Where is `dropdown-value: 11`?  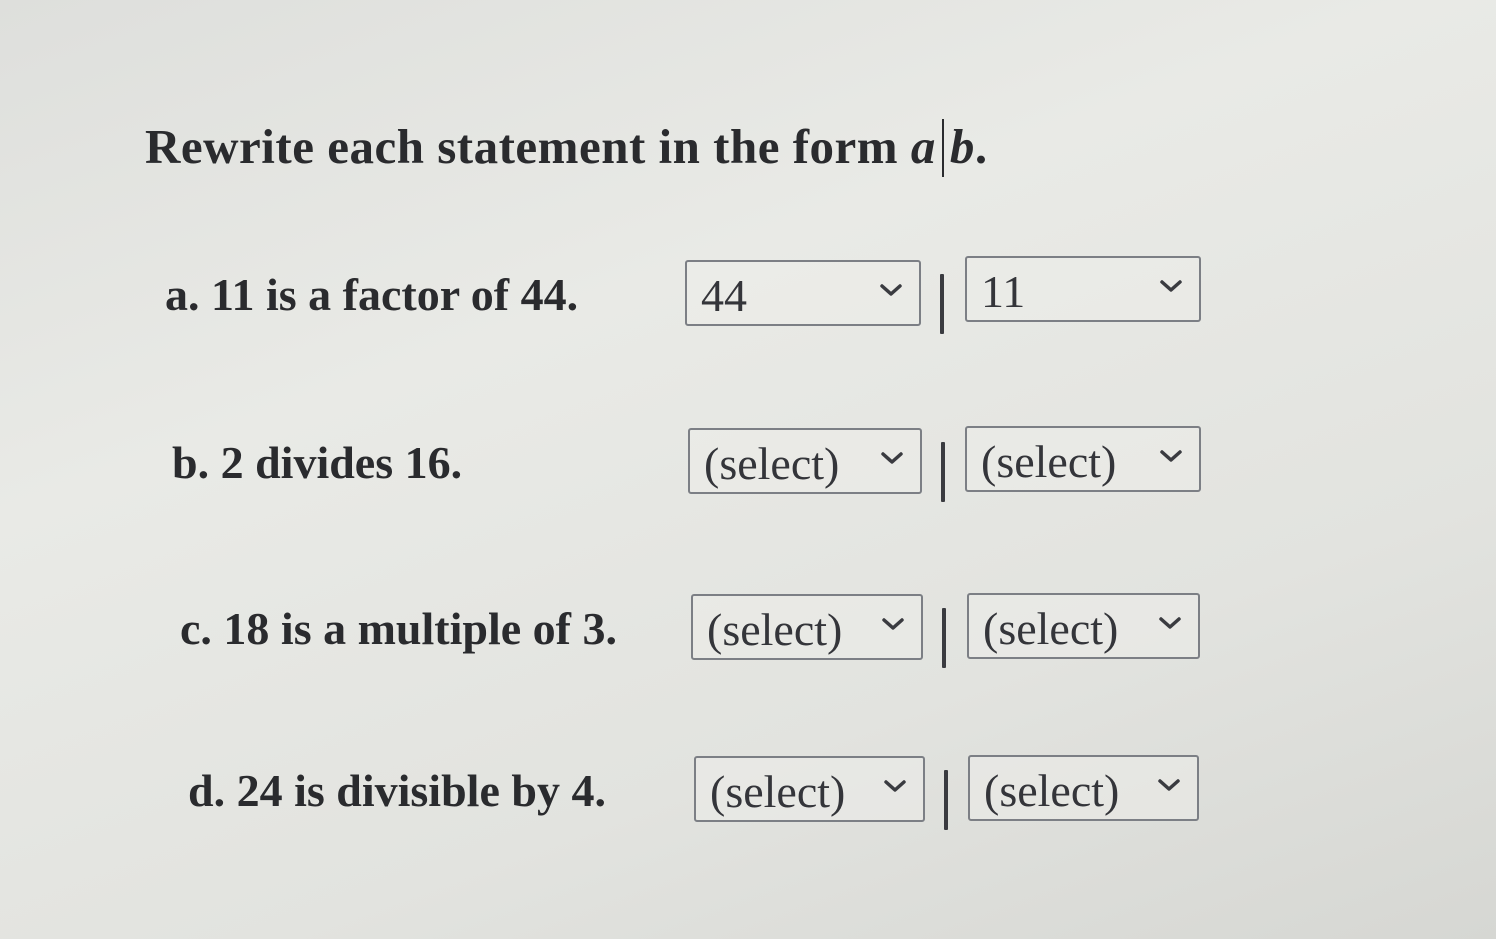 dropdown-value: 11 is located at coordinates (1003, 291).